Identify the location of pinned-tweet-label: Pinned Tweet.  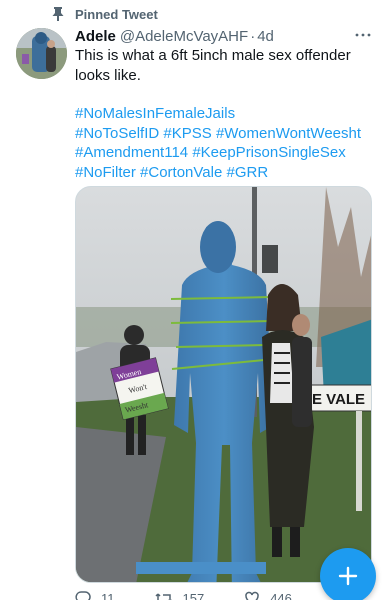
(116, 14).